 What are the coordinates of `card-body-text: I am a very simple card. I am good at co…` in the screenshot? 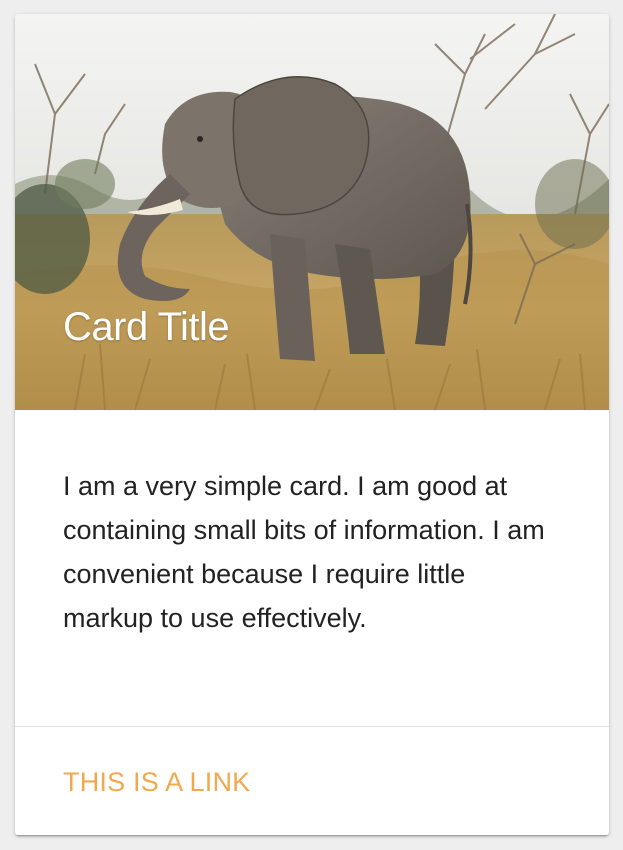 It's located at (304, 552).